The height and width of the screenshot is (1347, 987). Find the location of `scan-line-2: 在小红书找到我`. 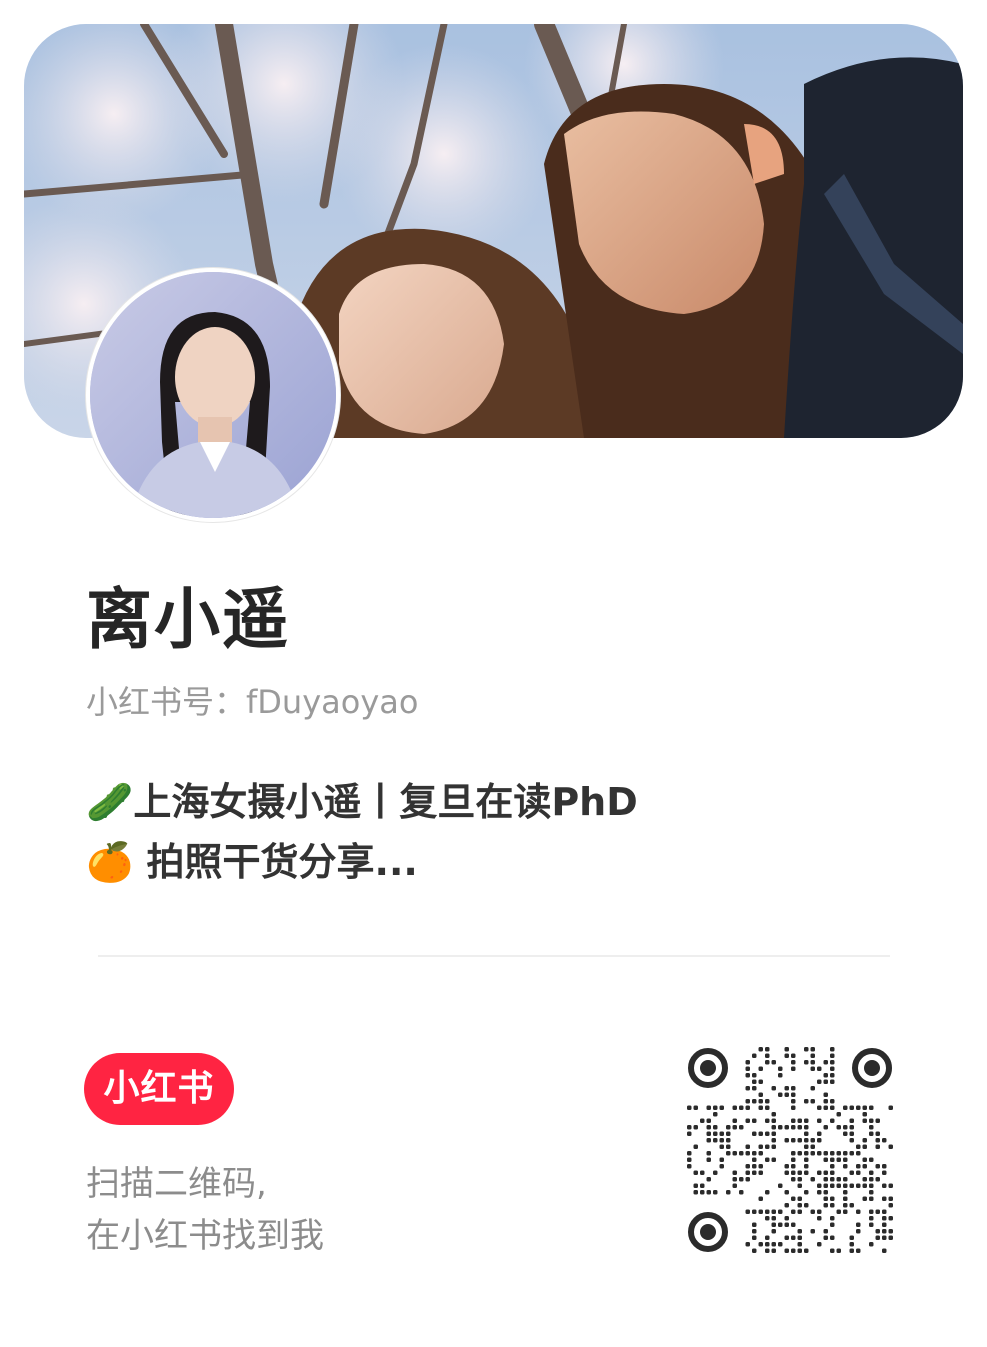

scan-line-2: 在小红书找到我 is located at coordinates (205, 1236).